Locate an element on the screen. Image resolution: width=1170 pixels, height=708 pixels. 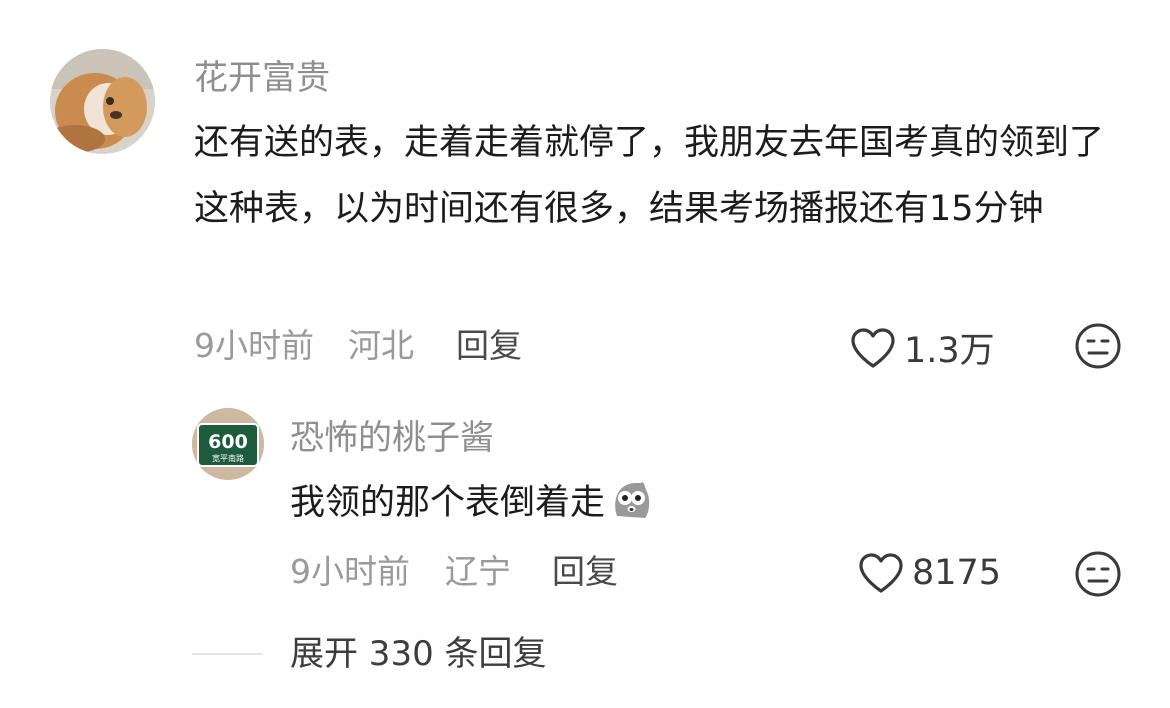
shocked-pigeon-emoji-icon is located at coordinates (631, 500).